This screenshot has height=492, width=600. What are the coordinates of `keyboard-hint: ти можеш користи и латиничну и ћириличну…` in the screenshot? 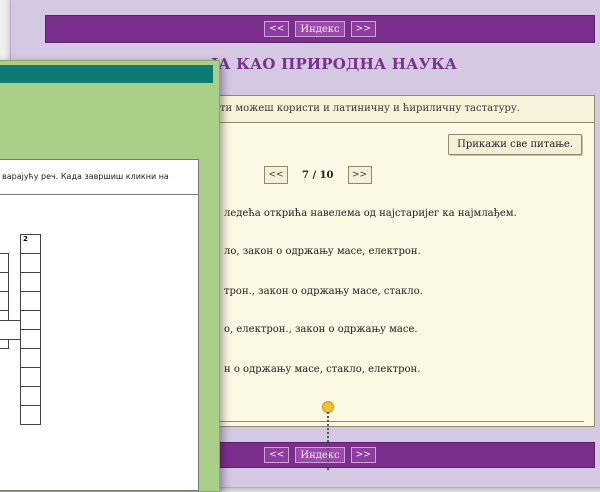 It's located at (398, 109).